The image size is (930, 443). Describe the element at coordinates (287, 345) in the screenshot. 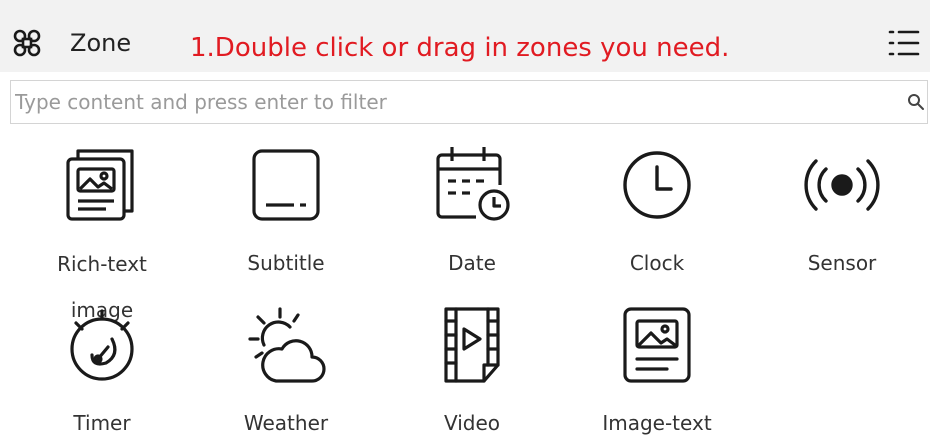

I see `weather-icon` at that location.